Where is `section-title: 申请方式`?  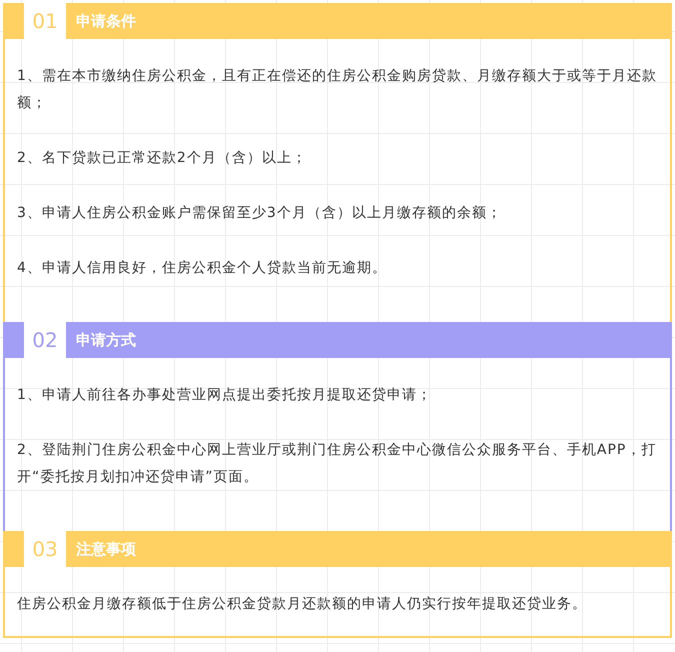 section-title: 申请方式 is located at coordinates (106, 340).